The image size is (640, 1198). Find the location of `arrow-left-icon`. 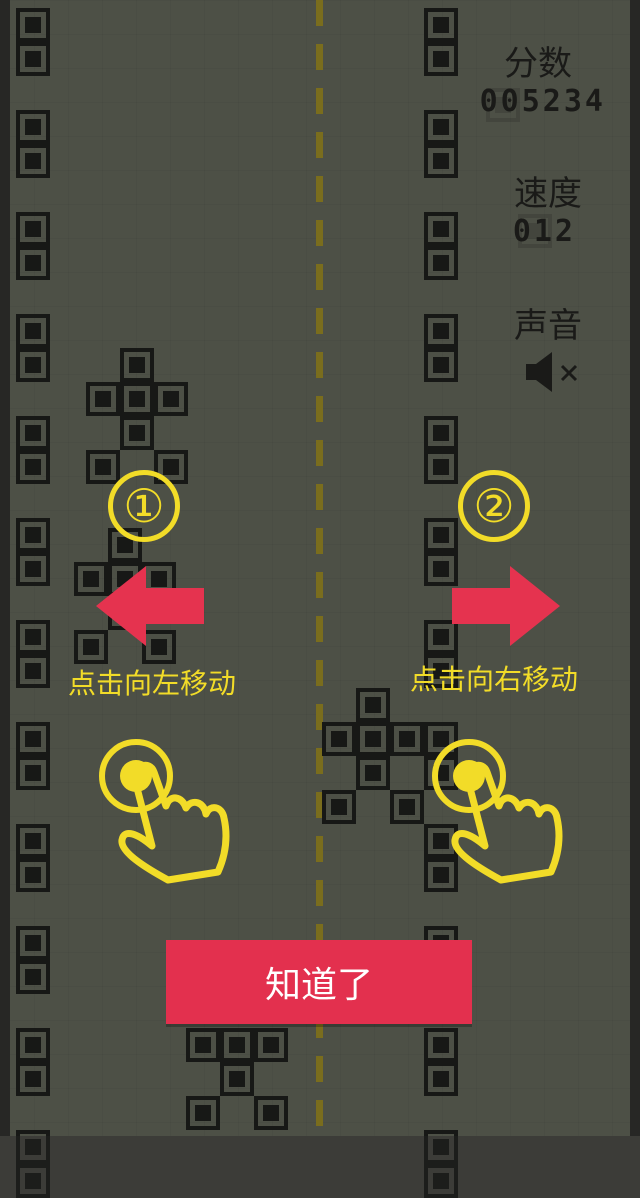

arrow-left-icon is located at coordinates (150, 606).